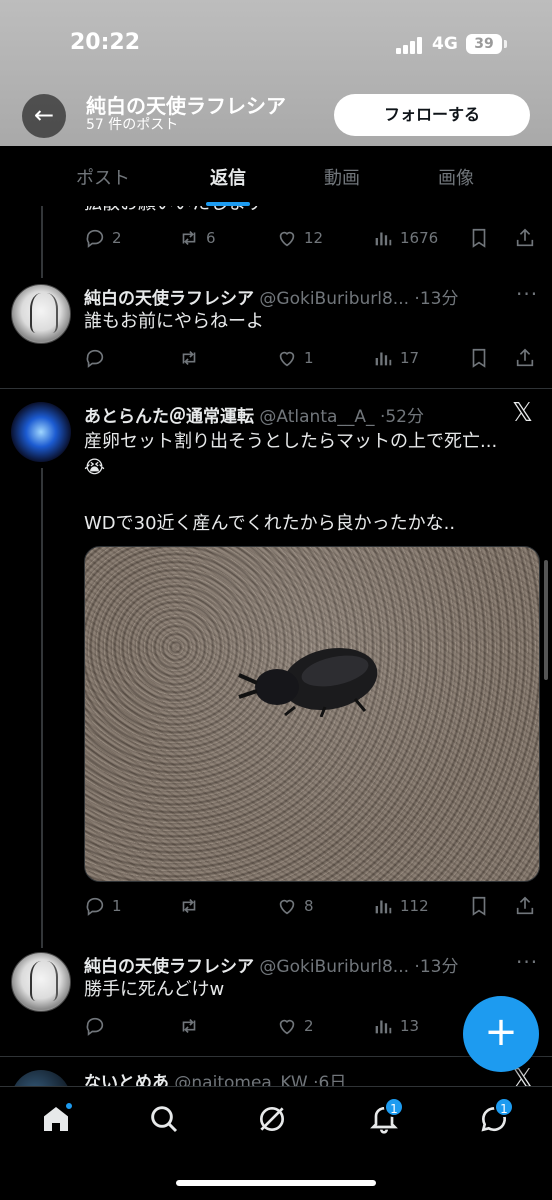 The image size is (552, 1200). I want to click on back-button: ←, so click(44, 116).